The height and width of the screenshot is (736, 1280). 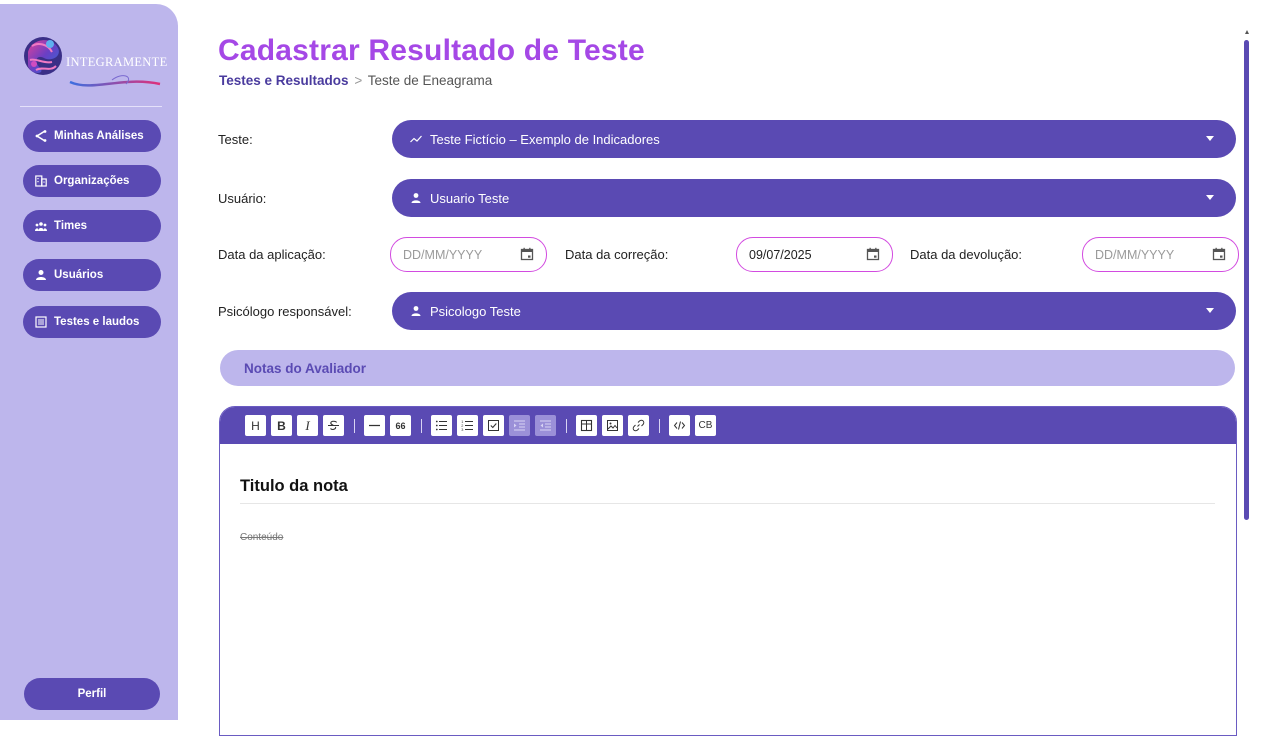 I want to click on return-date-placeholder: DD/MM/YYYY, so click(x=1135, y=254).